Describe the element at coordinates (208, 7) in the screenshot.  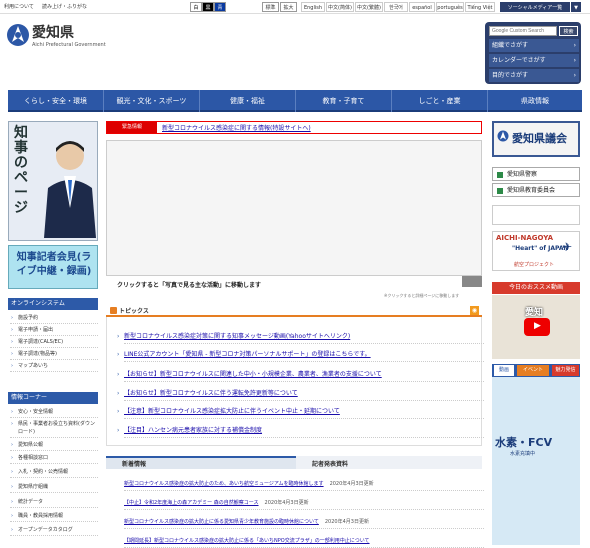
I see `contrast-black-button: 黒` at that location.